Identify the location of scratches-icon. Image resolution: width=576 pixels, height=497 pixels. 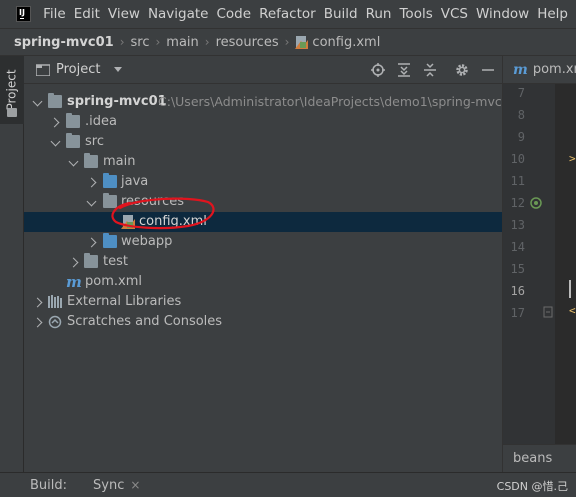
(55, 322).